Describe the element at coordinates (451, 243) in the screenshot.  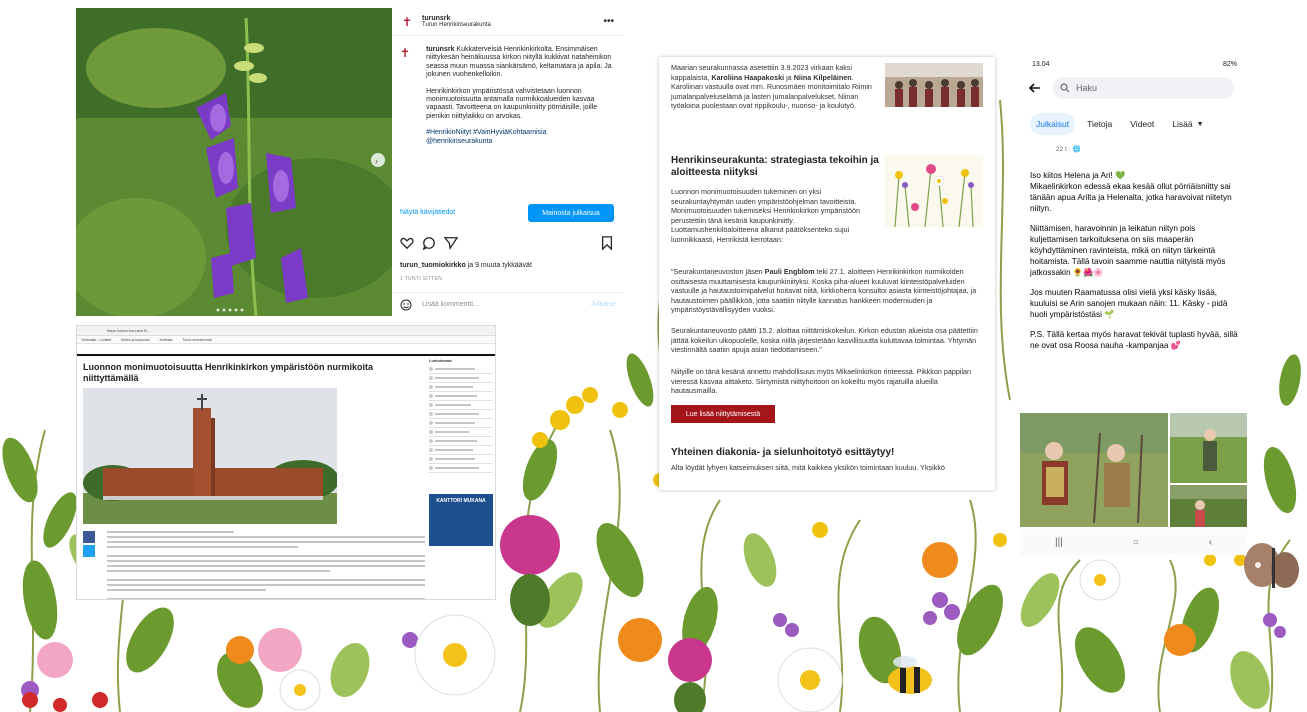
I see `share-icon` at that location.